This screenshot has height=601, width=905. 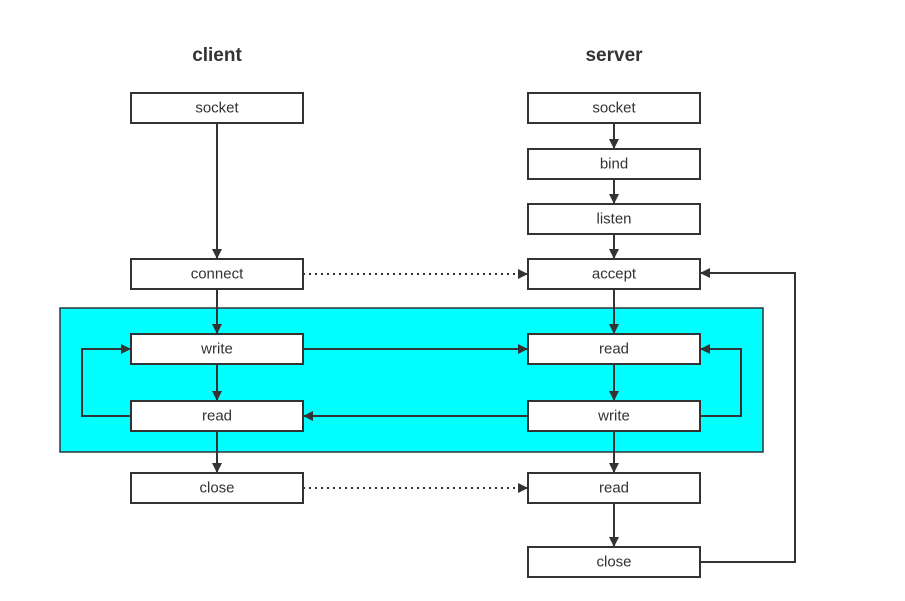 I want to click on server-node-socket: socket, so click(x=614, y=108).